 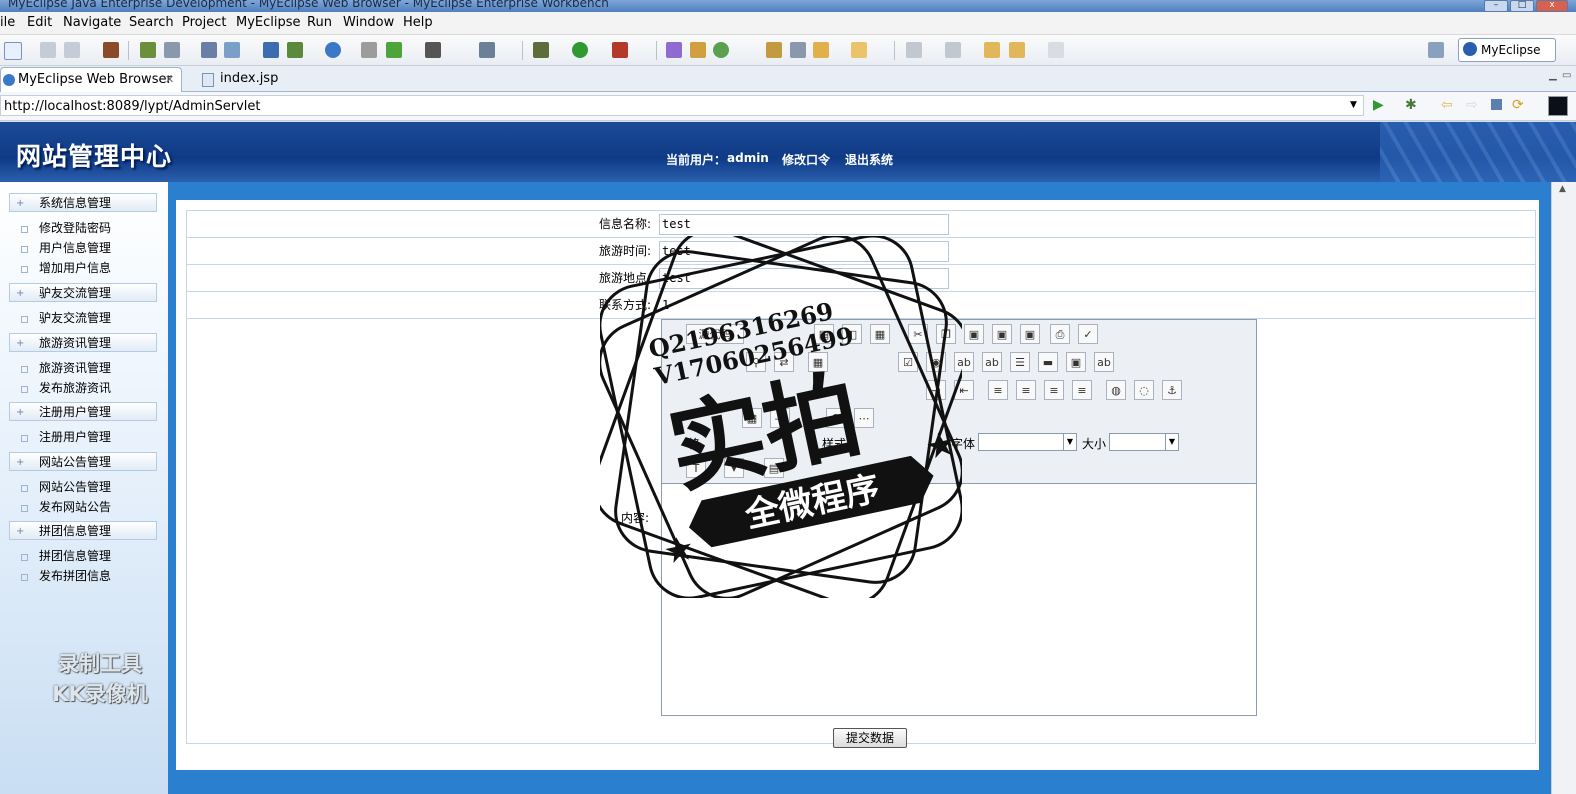 What do you see at coordinates (774, 50) in the screenshot?
I see `open-type-icon` at bounding box center [774, 50].